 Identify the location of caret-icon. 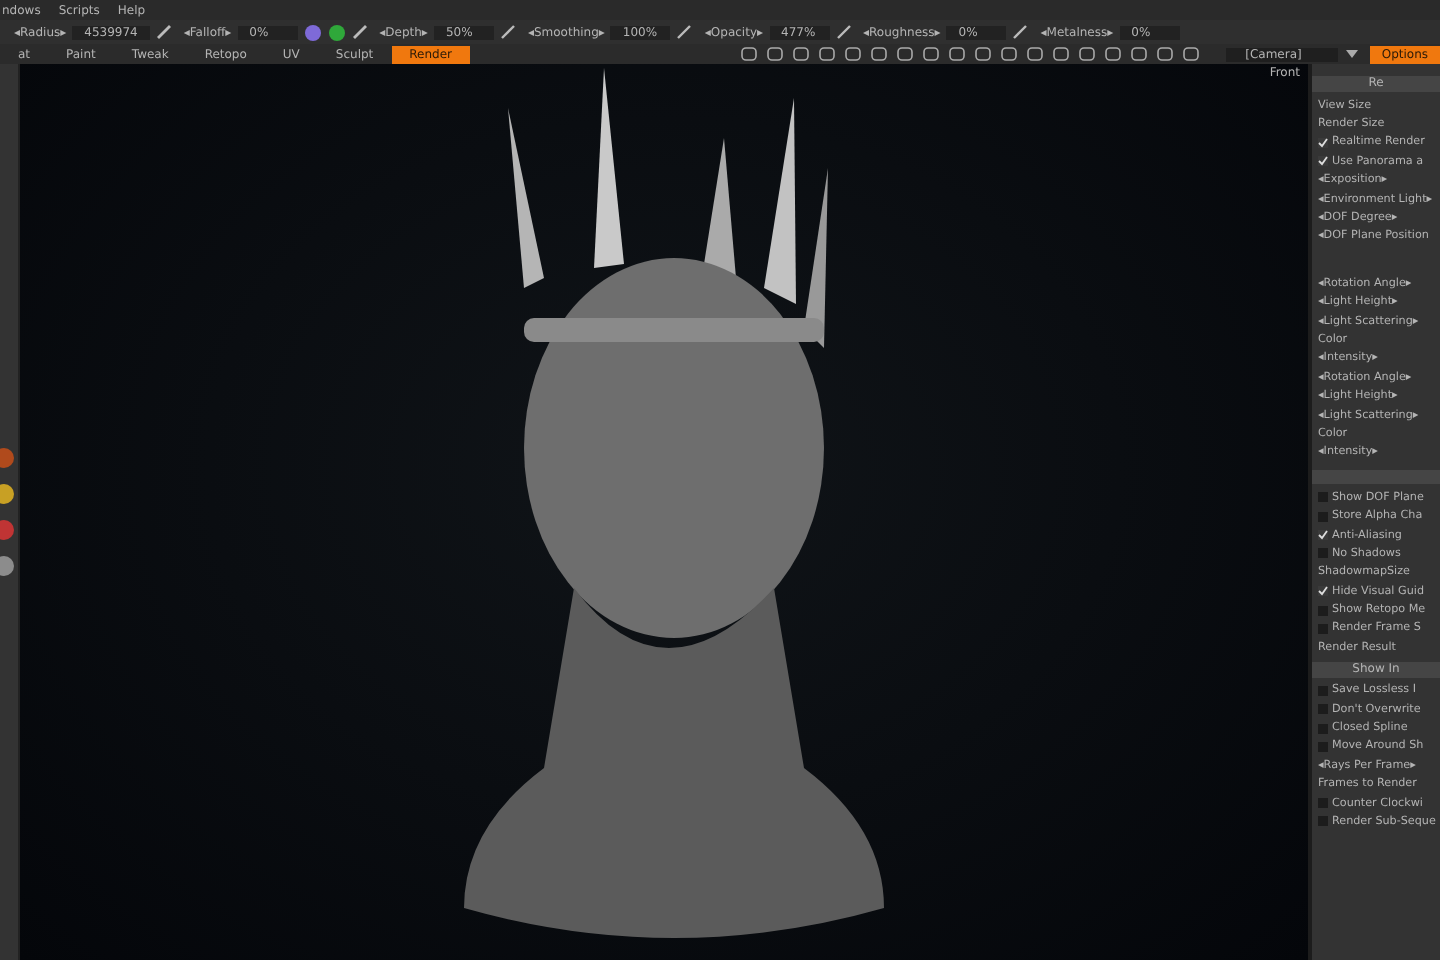
(1351, 54).